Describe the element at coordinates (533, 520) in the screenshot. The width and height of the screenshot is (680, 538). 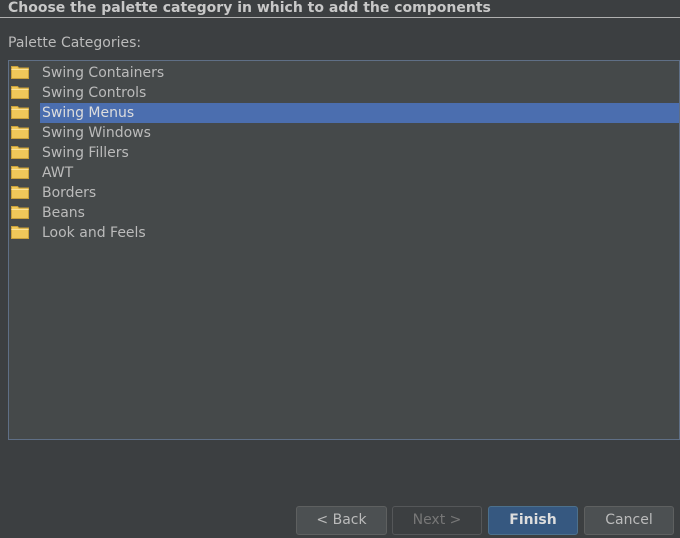
I see `finish-button: Finish` at that location.